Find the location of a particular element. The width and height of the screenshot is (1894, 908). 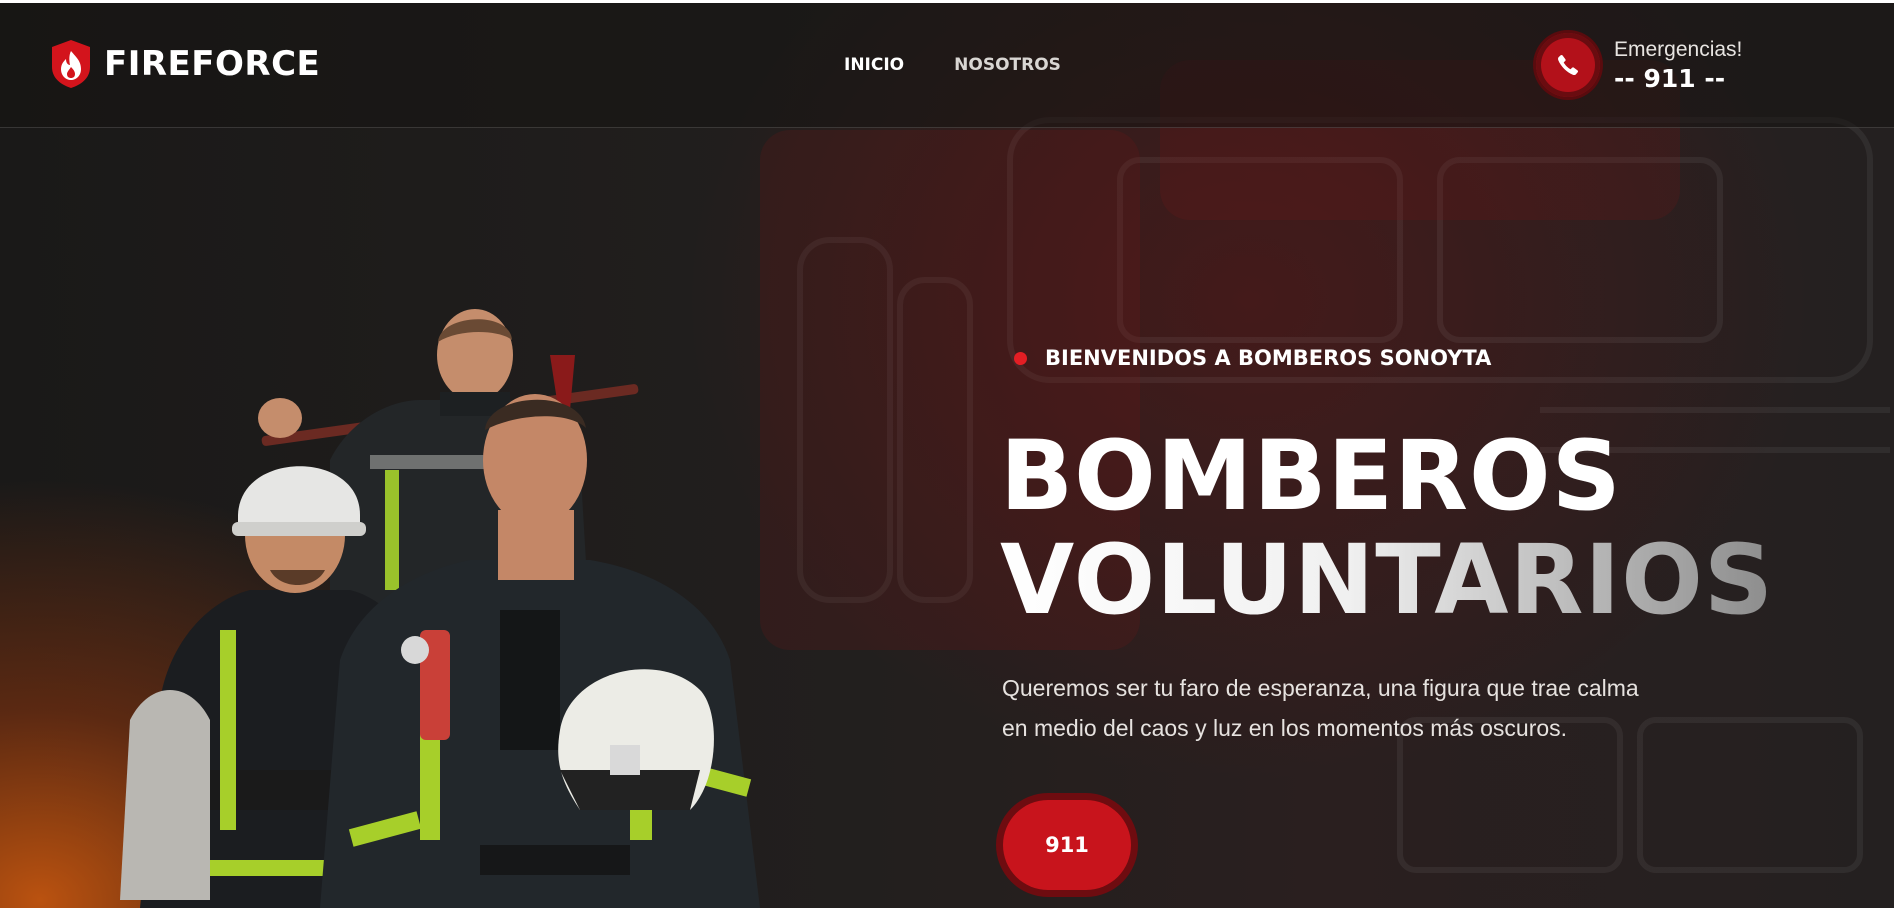

nav-item-nosotros: NOSOTROS is located at coordinates (1007, 65).